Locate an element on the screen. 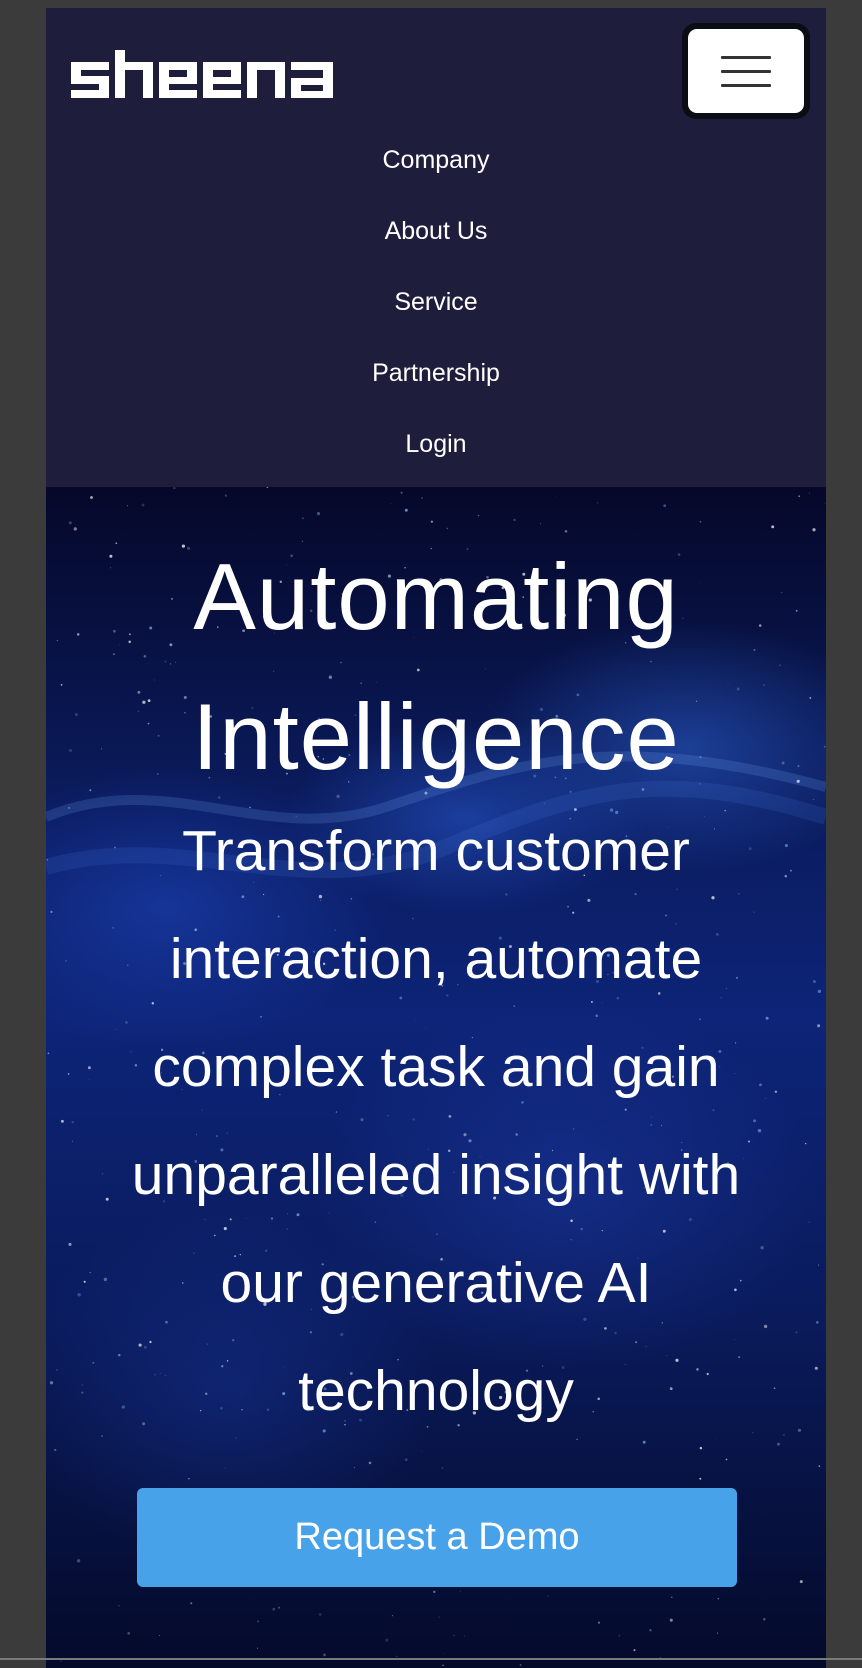 The image size is (862, 1668). nav-item-about-us: About Us is located at coordinates (436, 250).